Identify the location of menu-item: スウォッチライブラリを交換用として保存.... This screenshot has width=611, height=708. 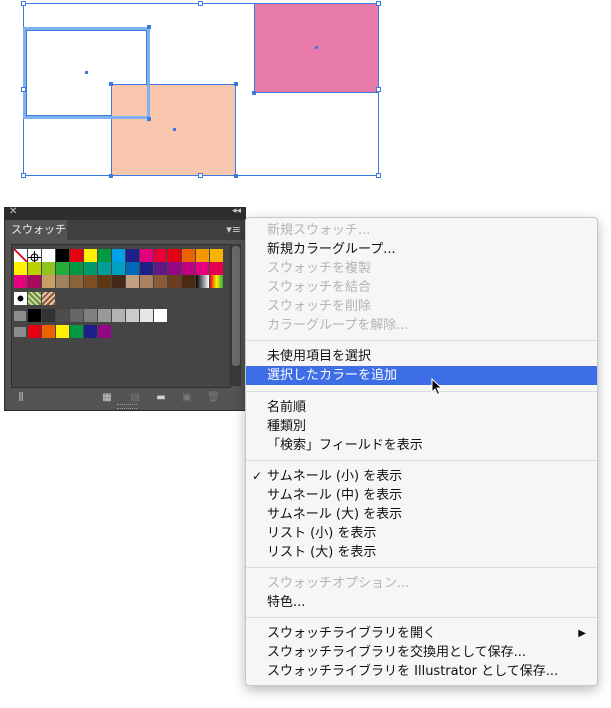
(421, 652).